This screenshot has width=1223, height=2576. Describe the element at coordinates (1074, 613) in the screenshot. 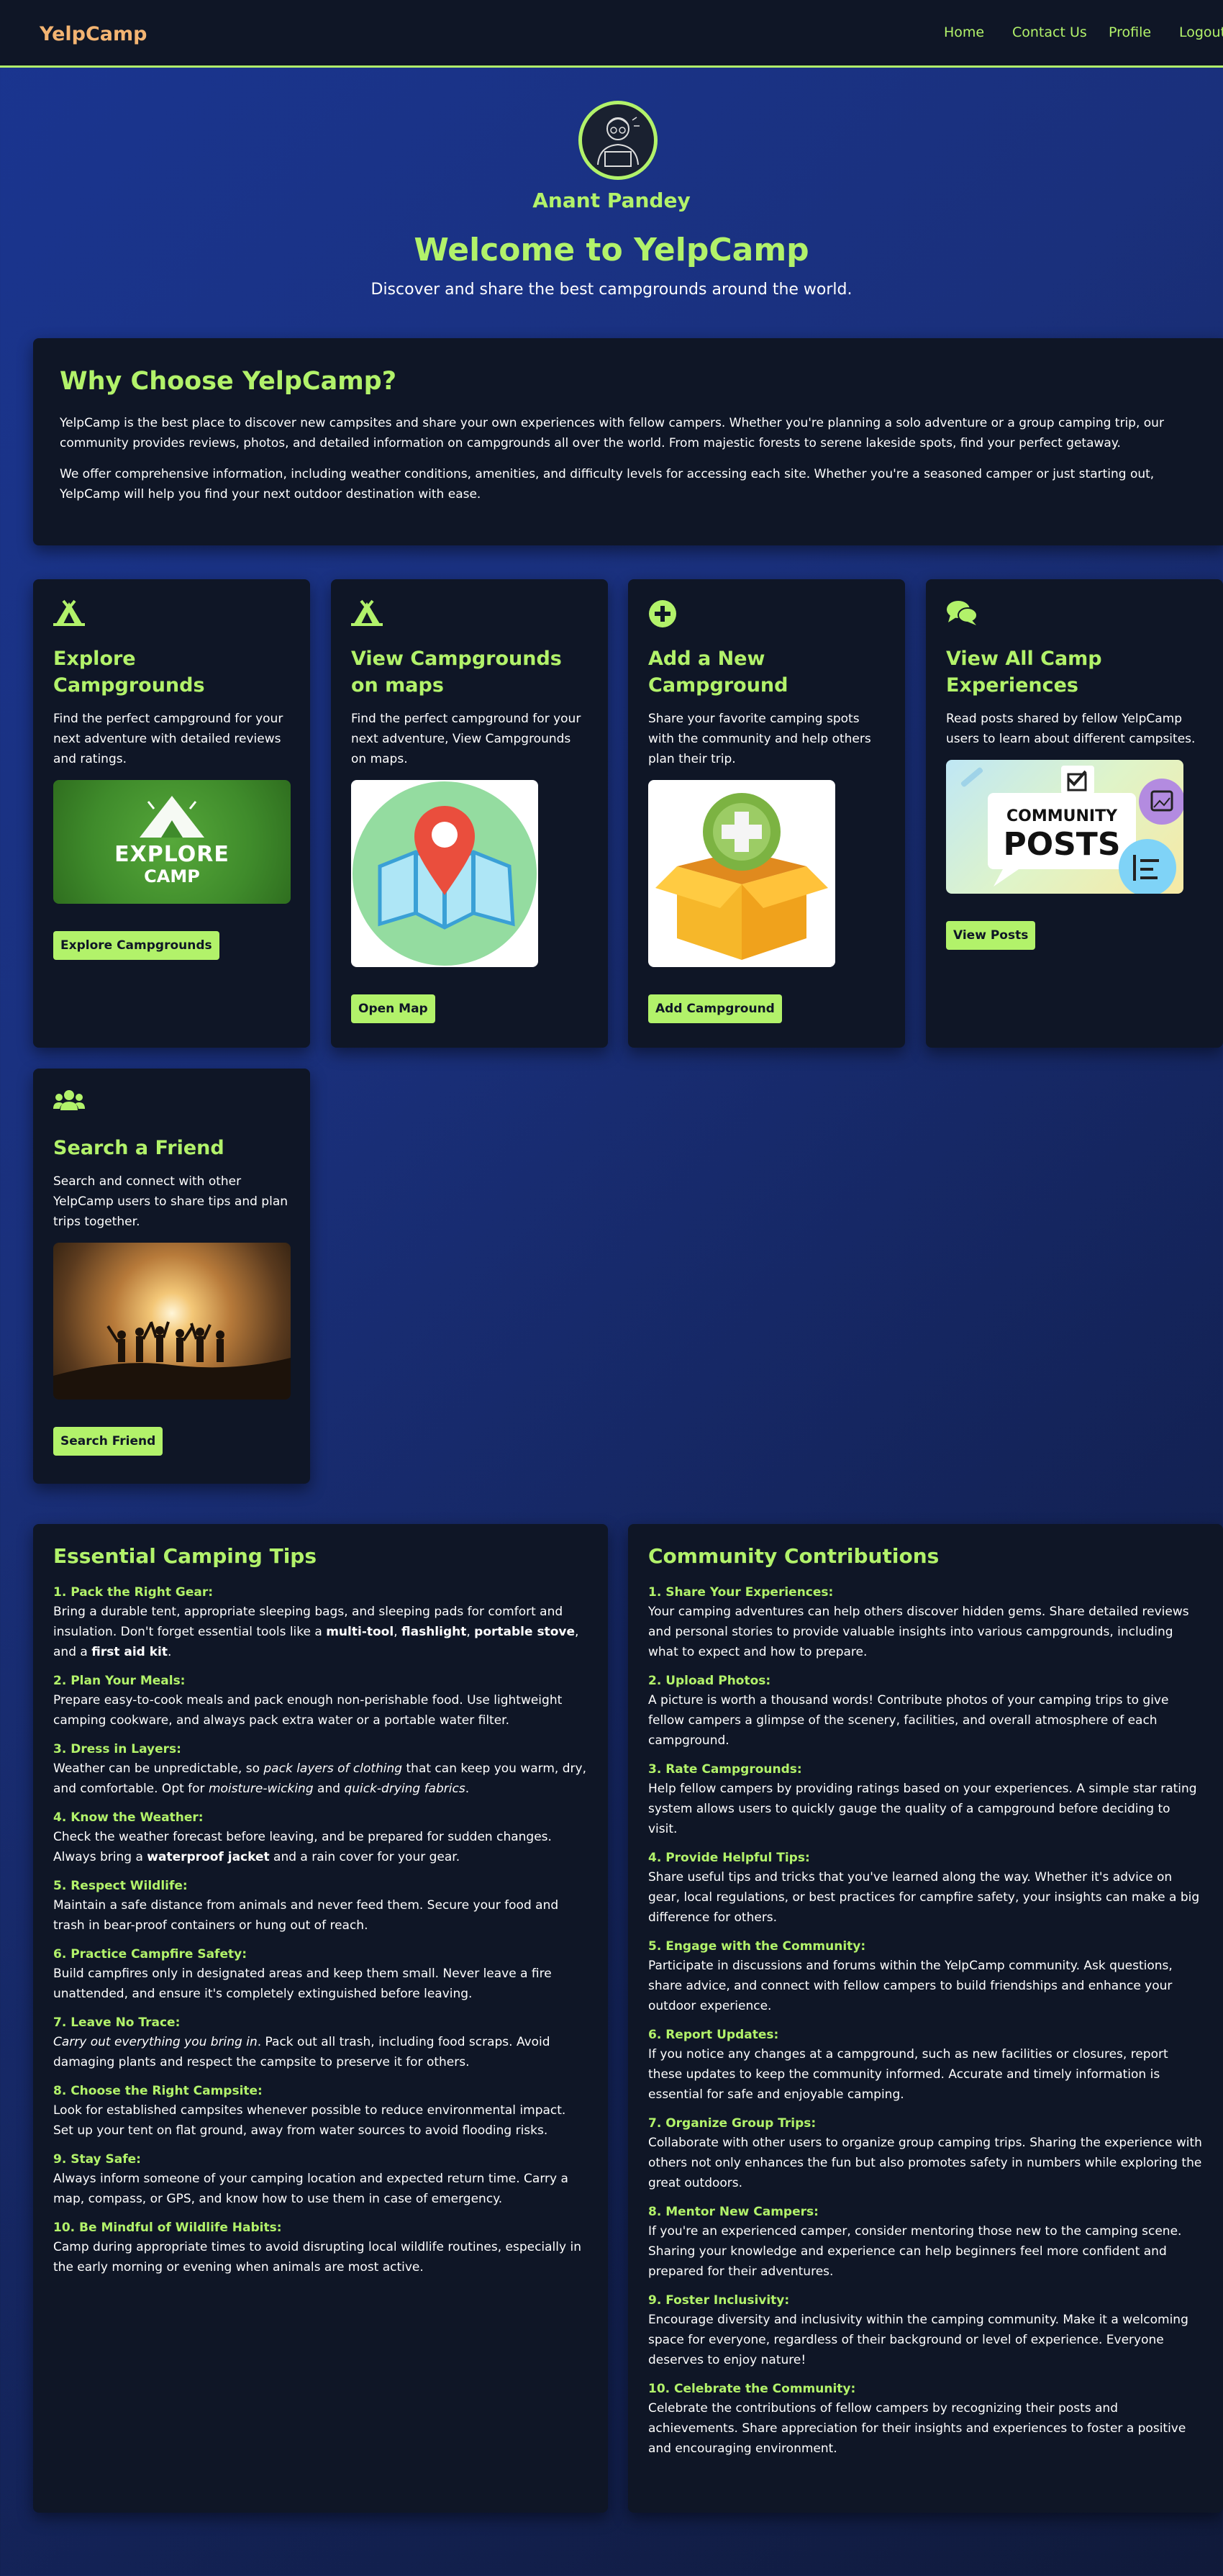

I see `comments-icon` at that location.